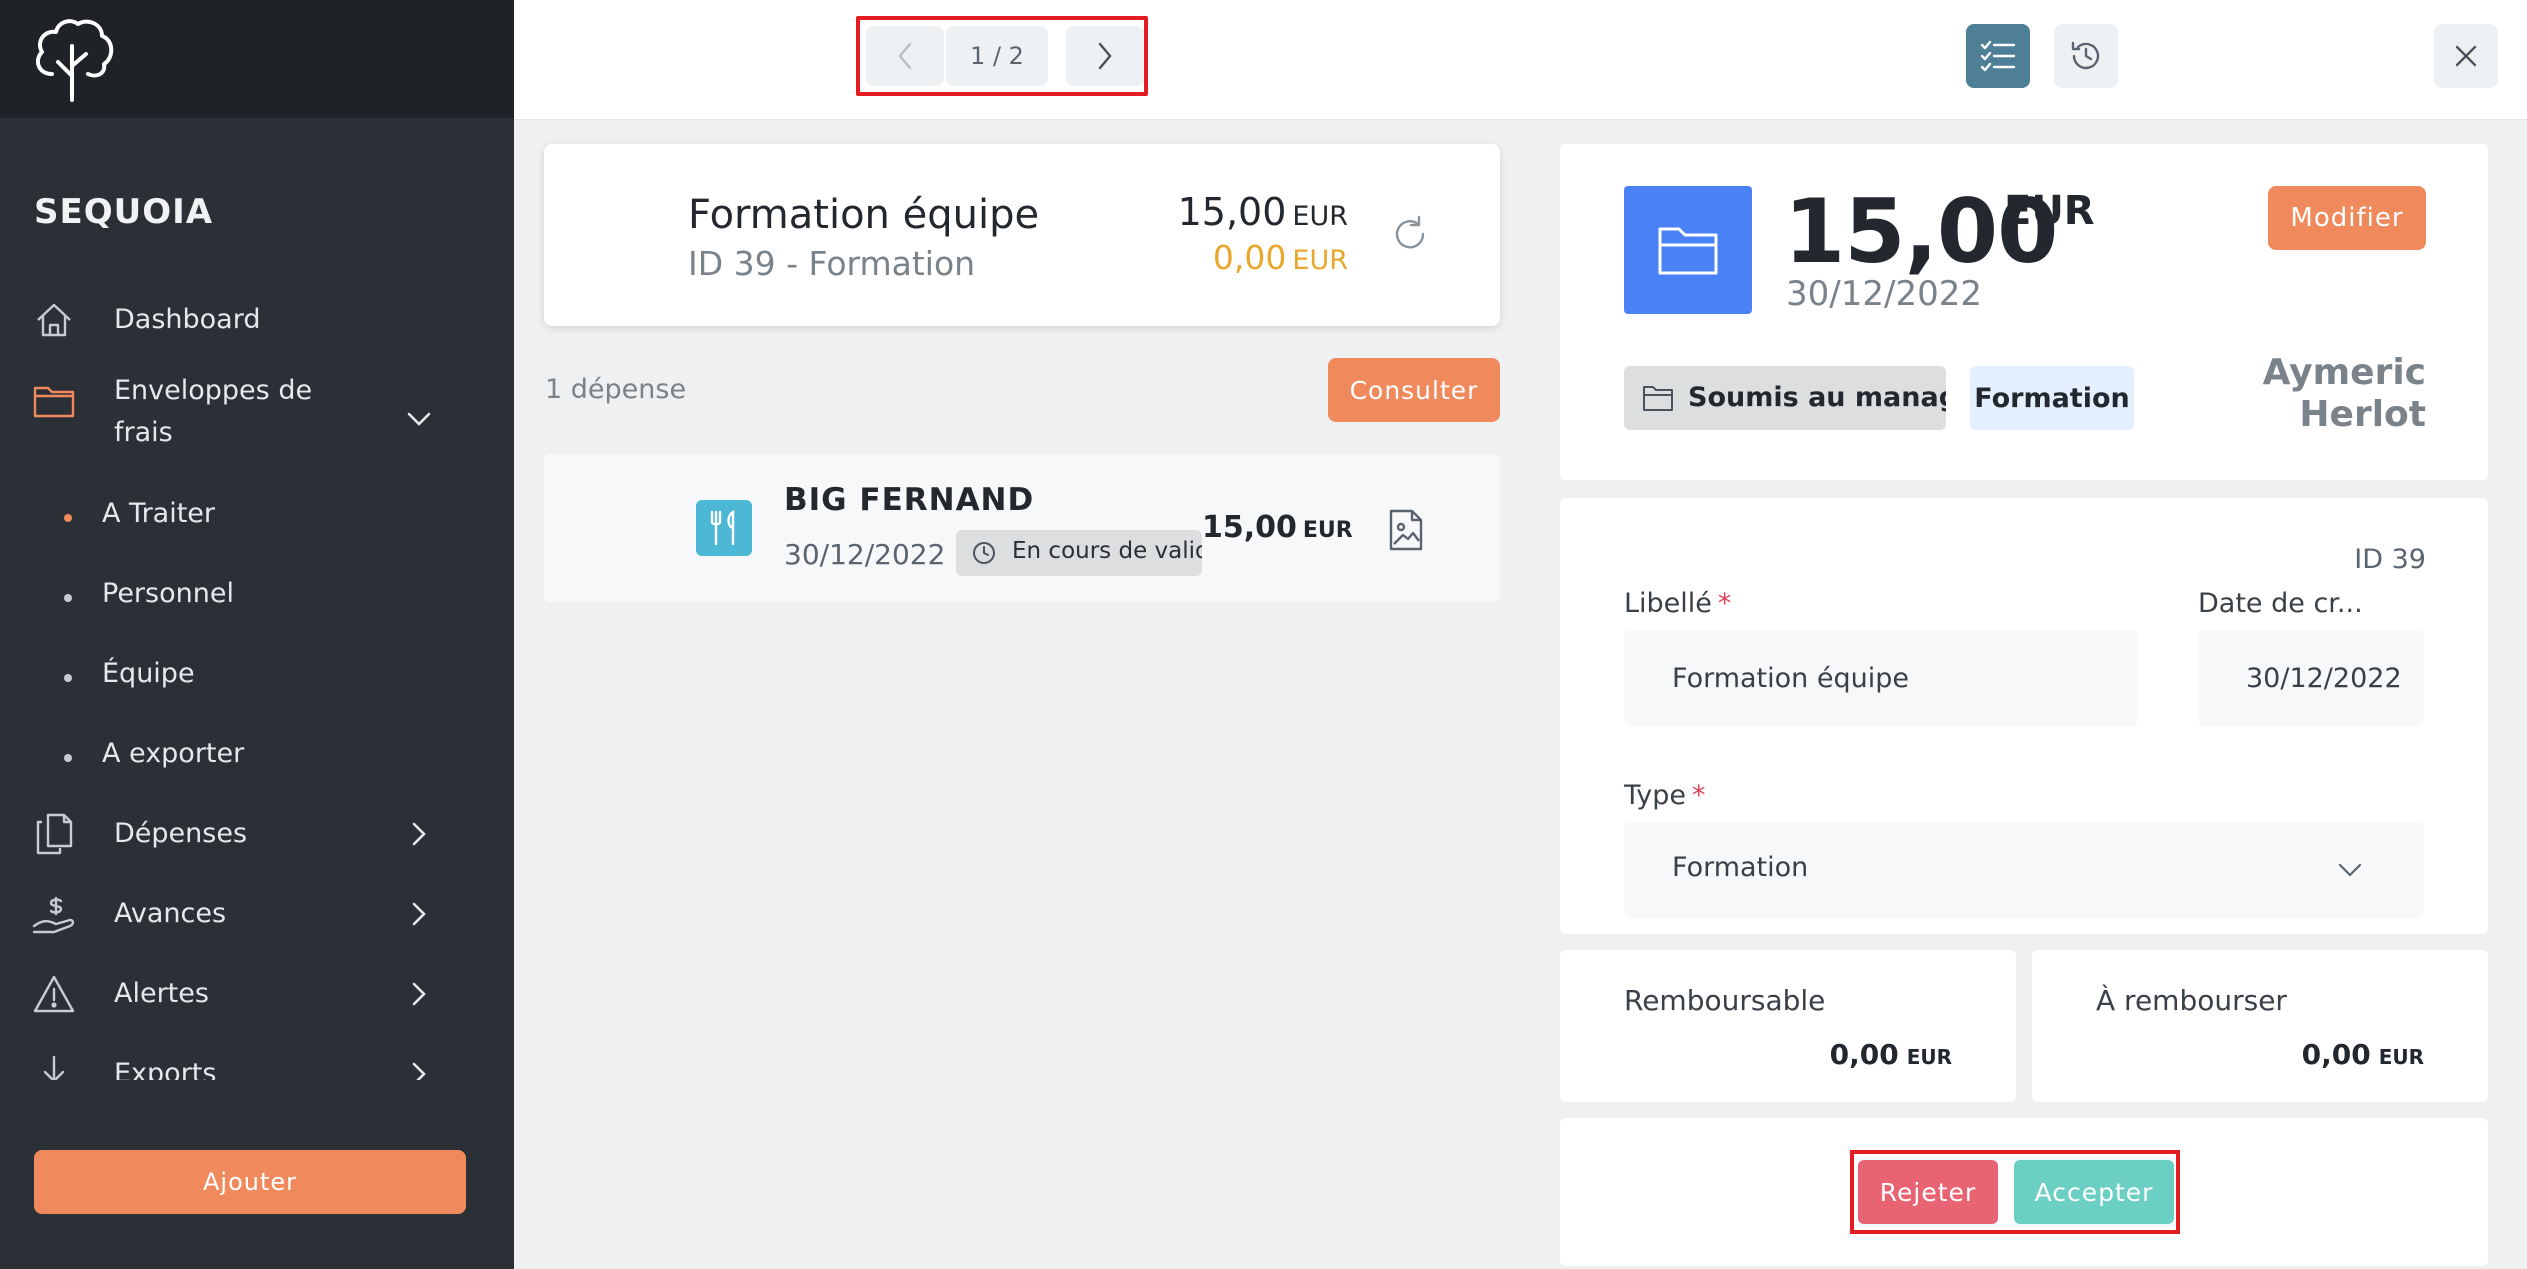 This screenshot has height=1269, width=2527. I want to click on reject-button: Rejeter, so click(1928, 1192).